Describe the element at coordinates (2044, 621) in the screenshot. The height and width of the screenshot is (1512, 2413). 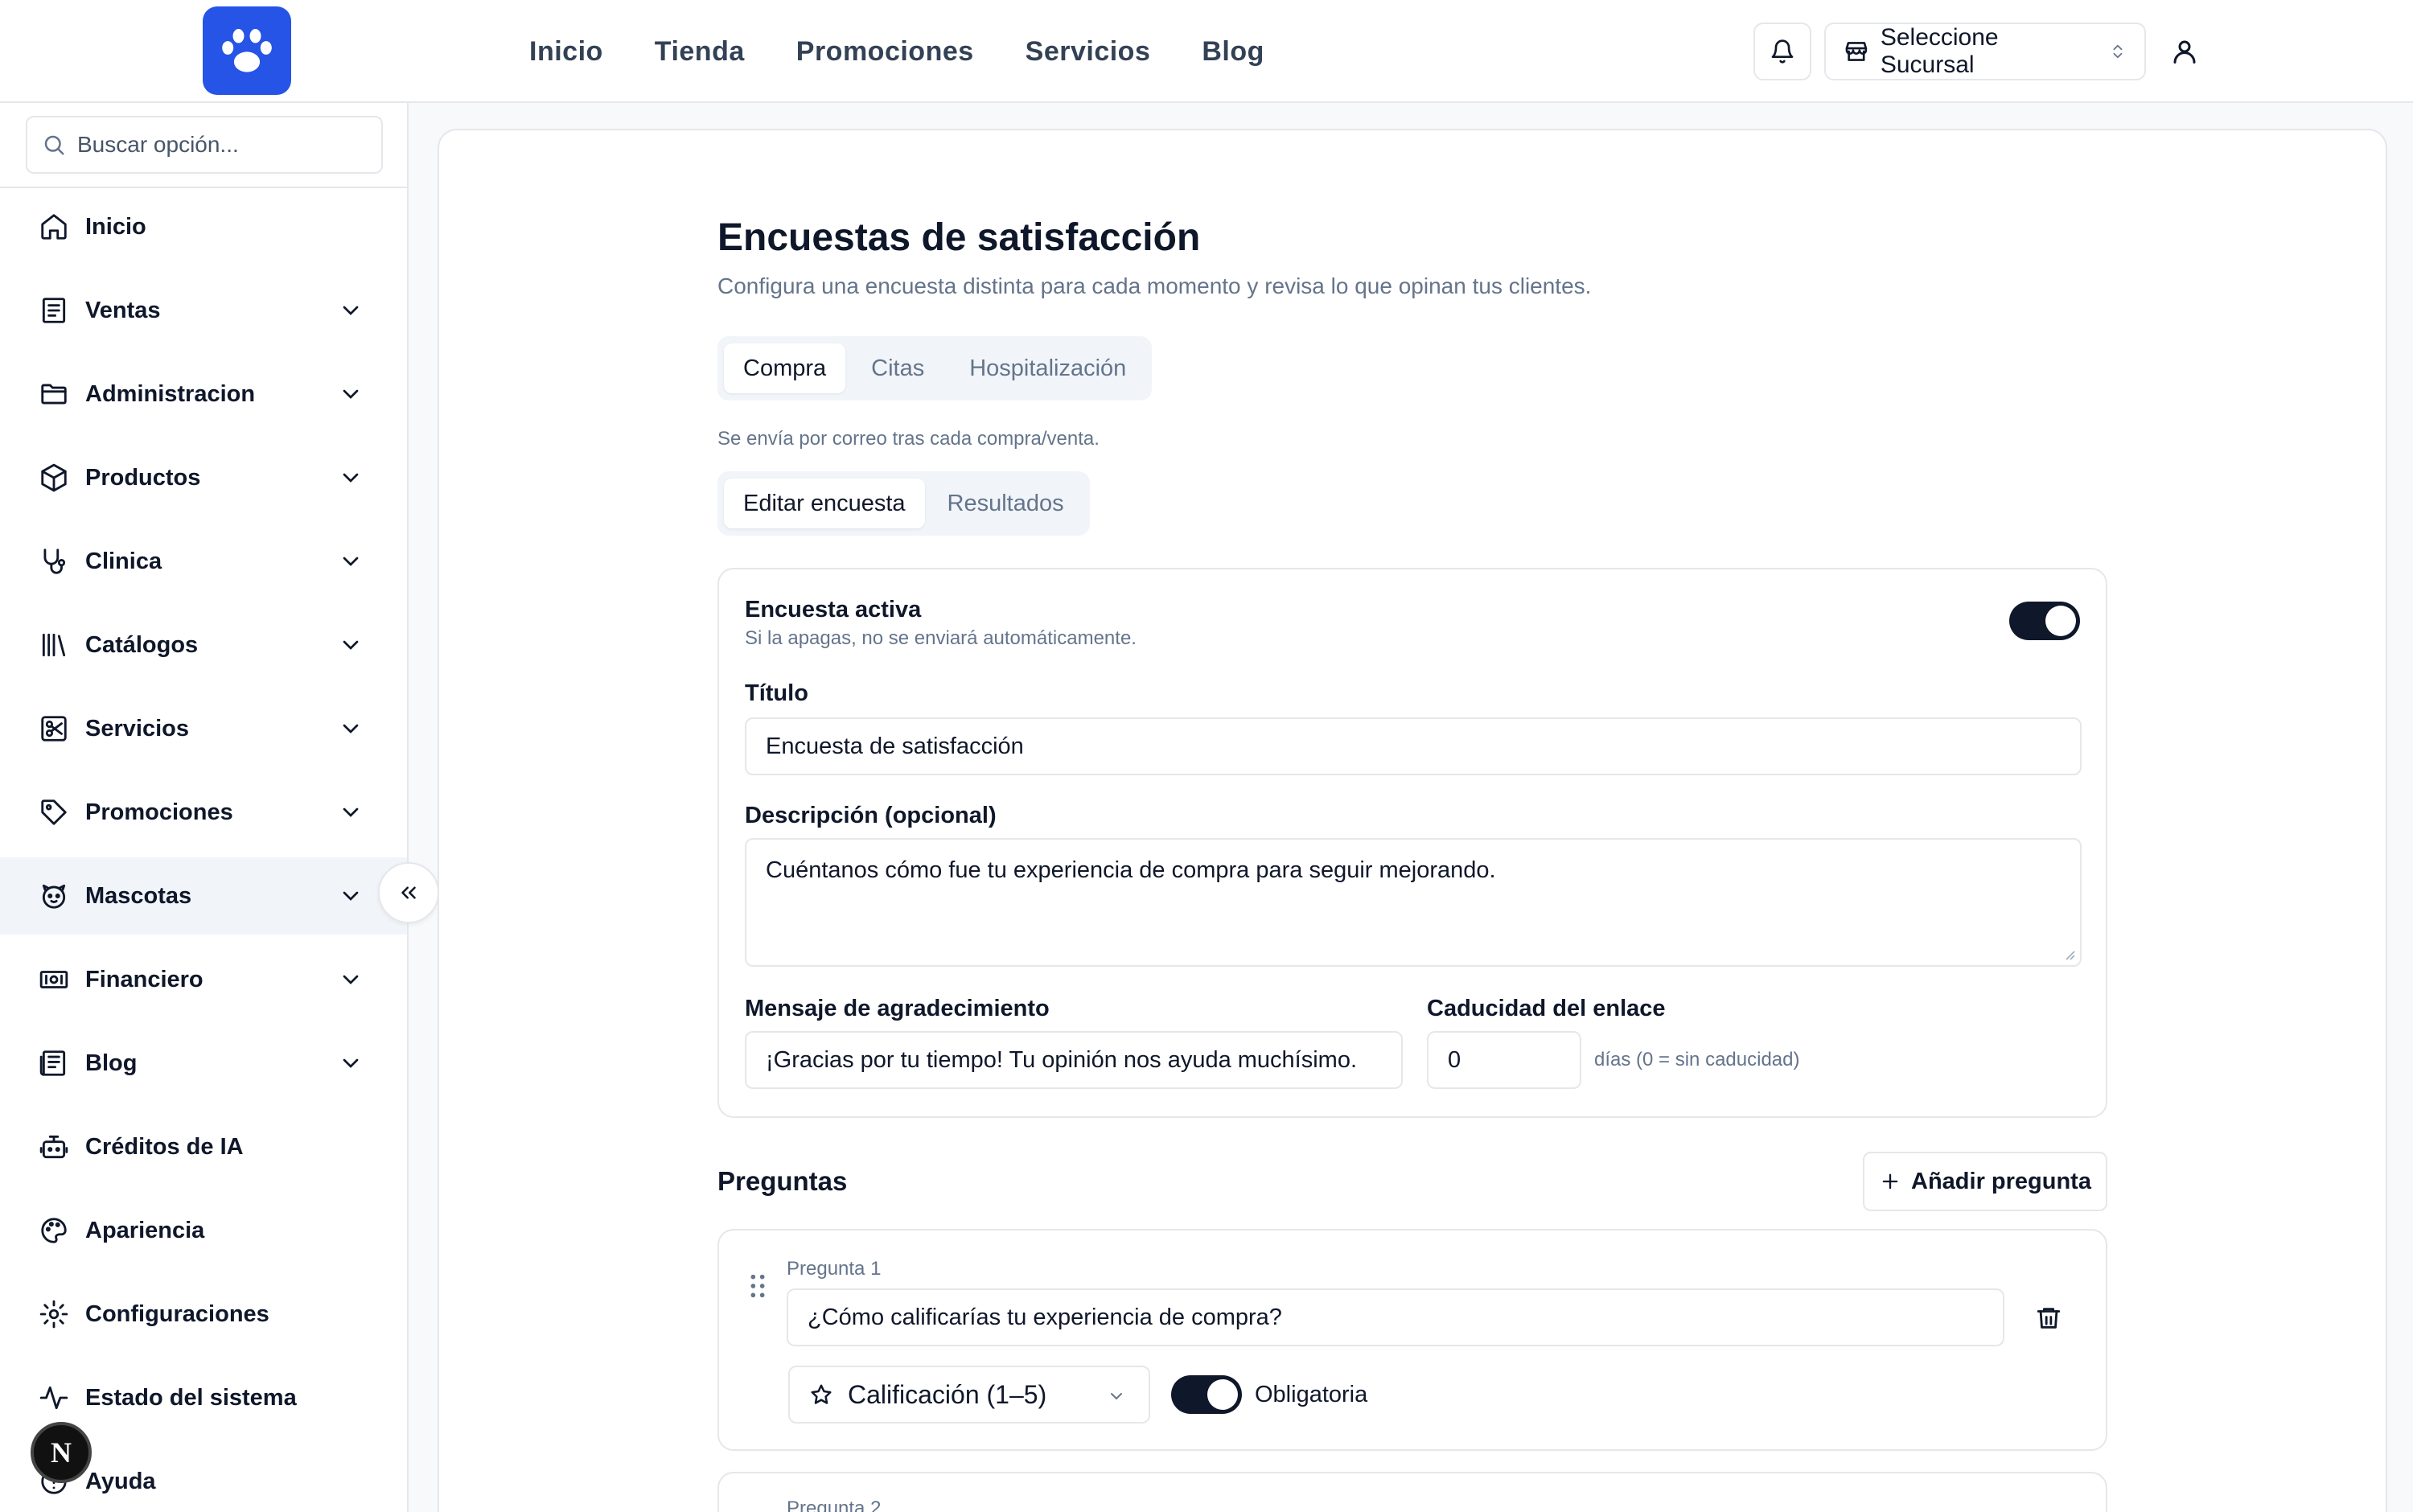
I see `active-toggle` at that location.